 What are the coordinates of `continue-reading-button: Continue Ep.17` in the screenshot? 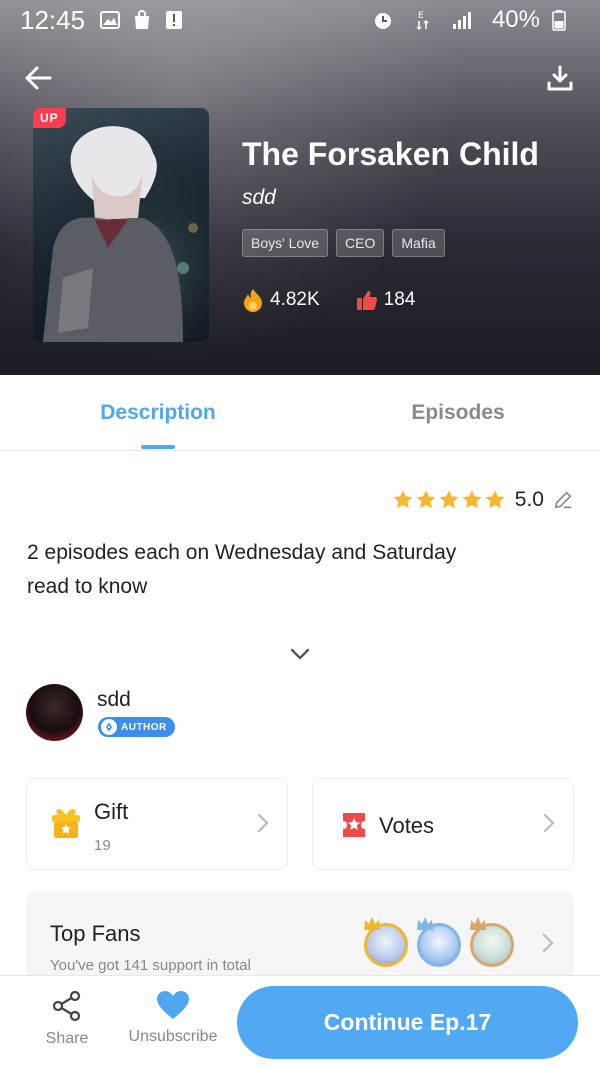 It's located at (407, 1022).